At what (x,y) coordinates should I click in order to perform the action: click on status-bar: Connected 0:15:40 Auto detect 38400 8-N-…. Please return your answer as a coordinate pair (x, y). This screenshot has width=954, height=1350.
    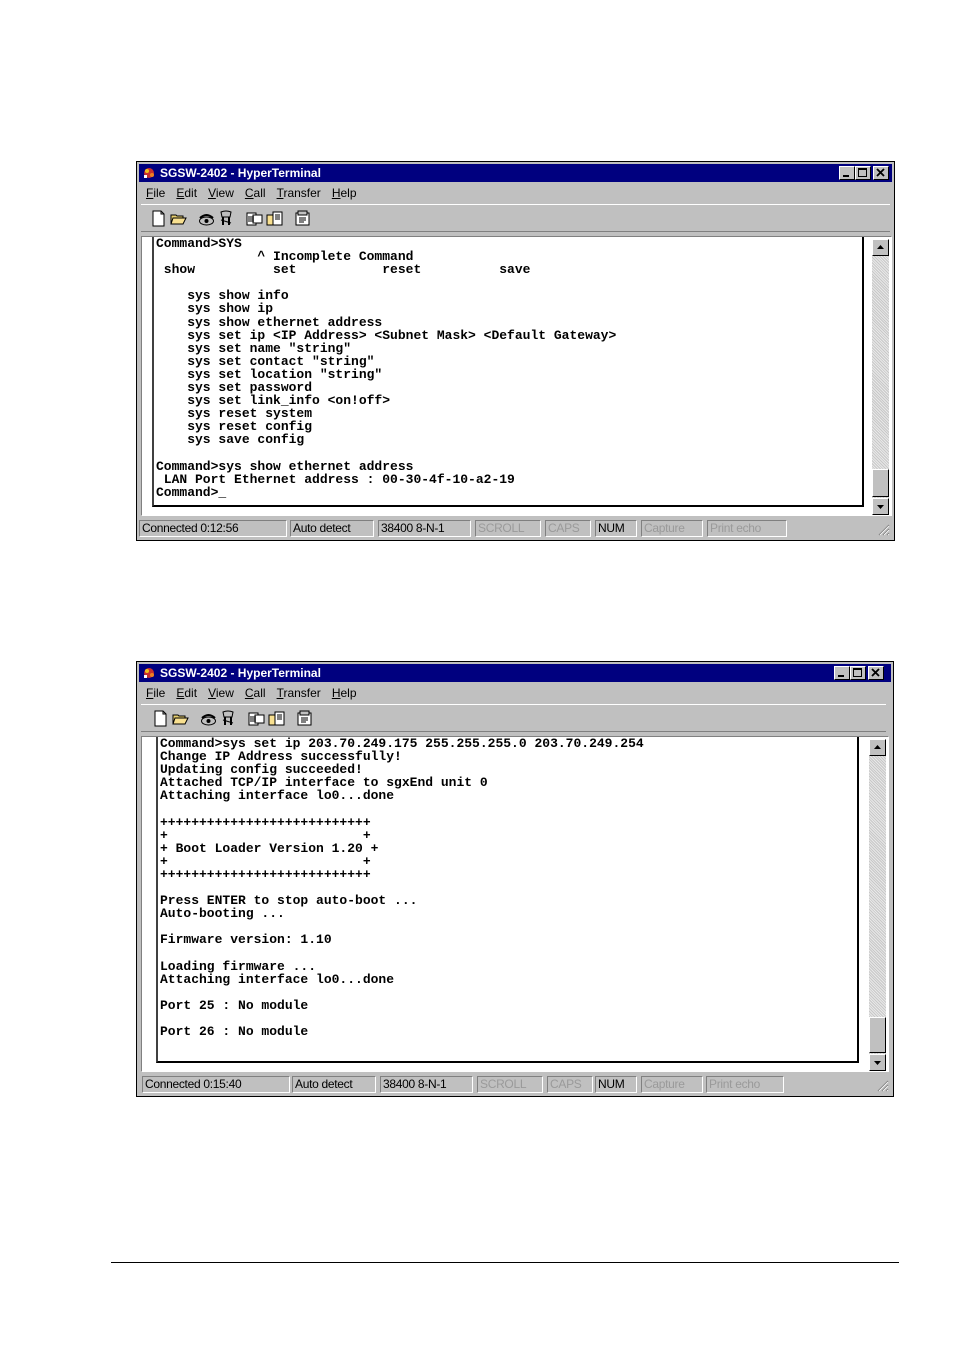
    Looking at the image, I should click on (515, 1084).